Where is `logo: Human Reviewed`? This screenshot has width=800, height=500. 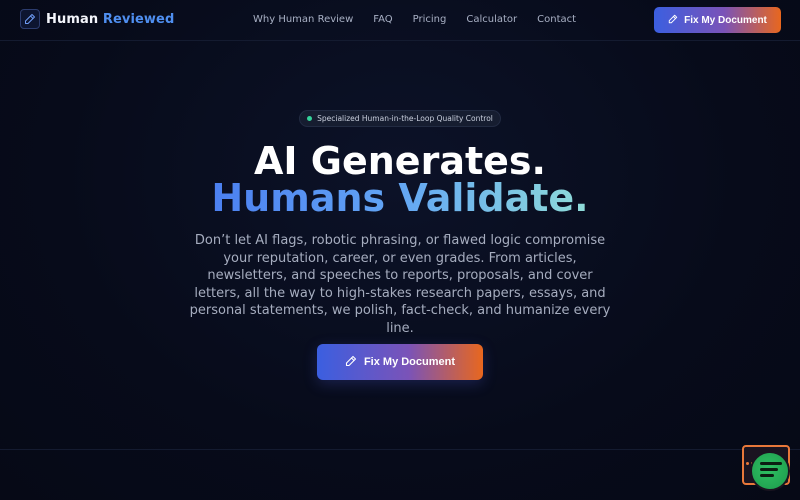 logo: Human Reviewed is located at coordinates (97, 19).